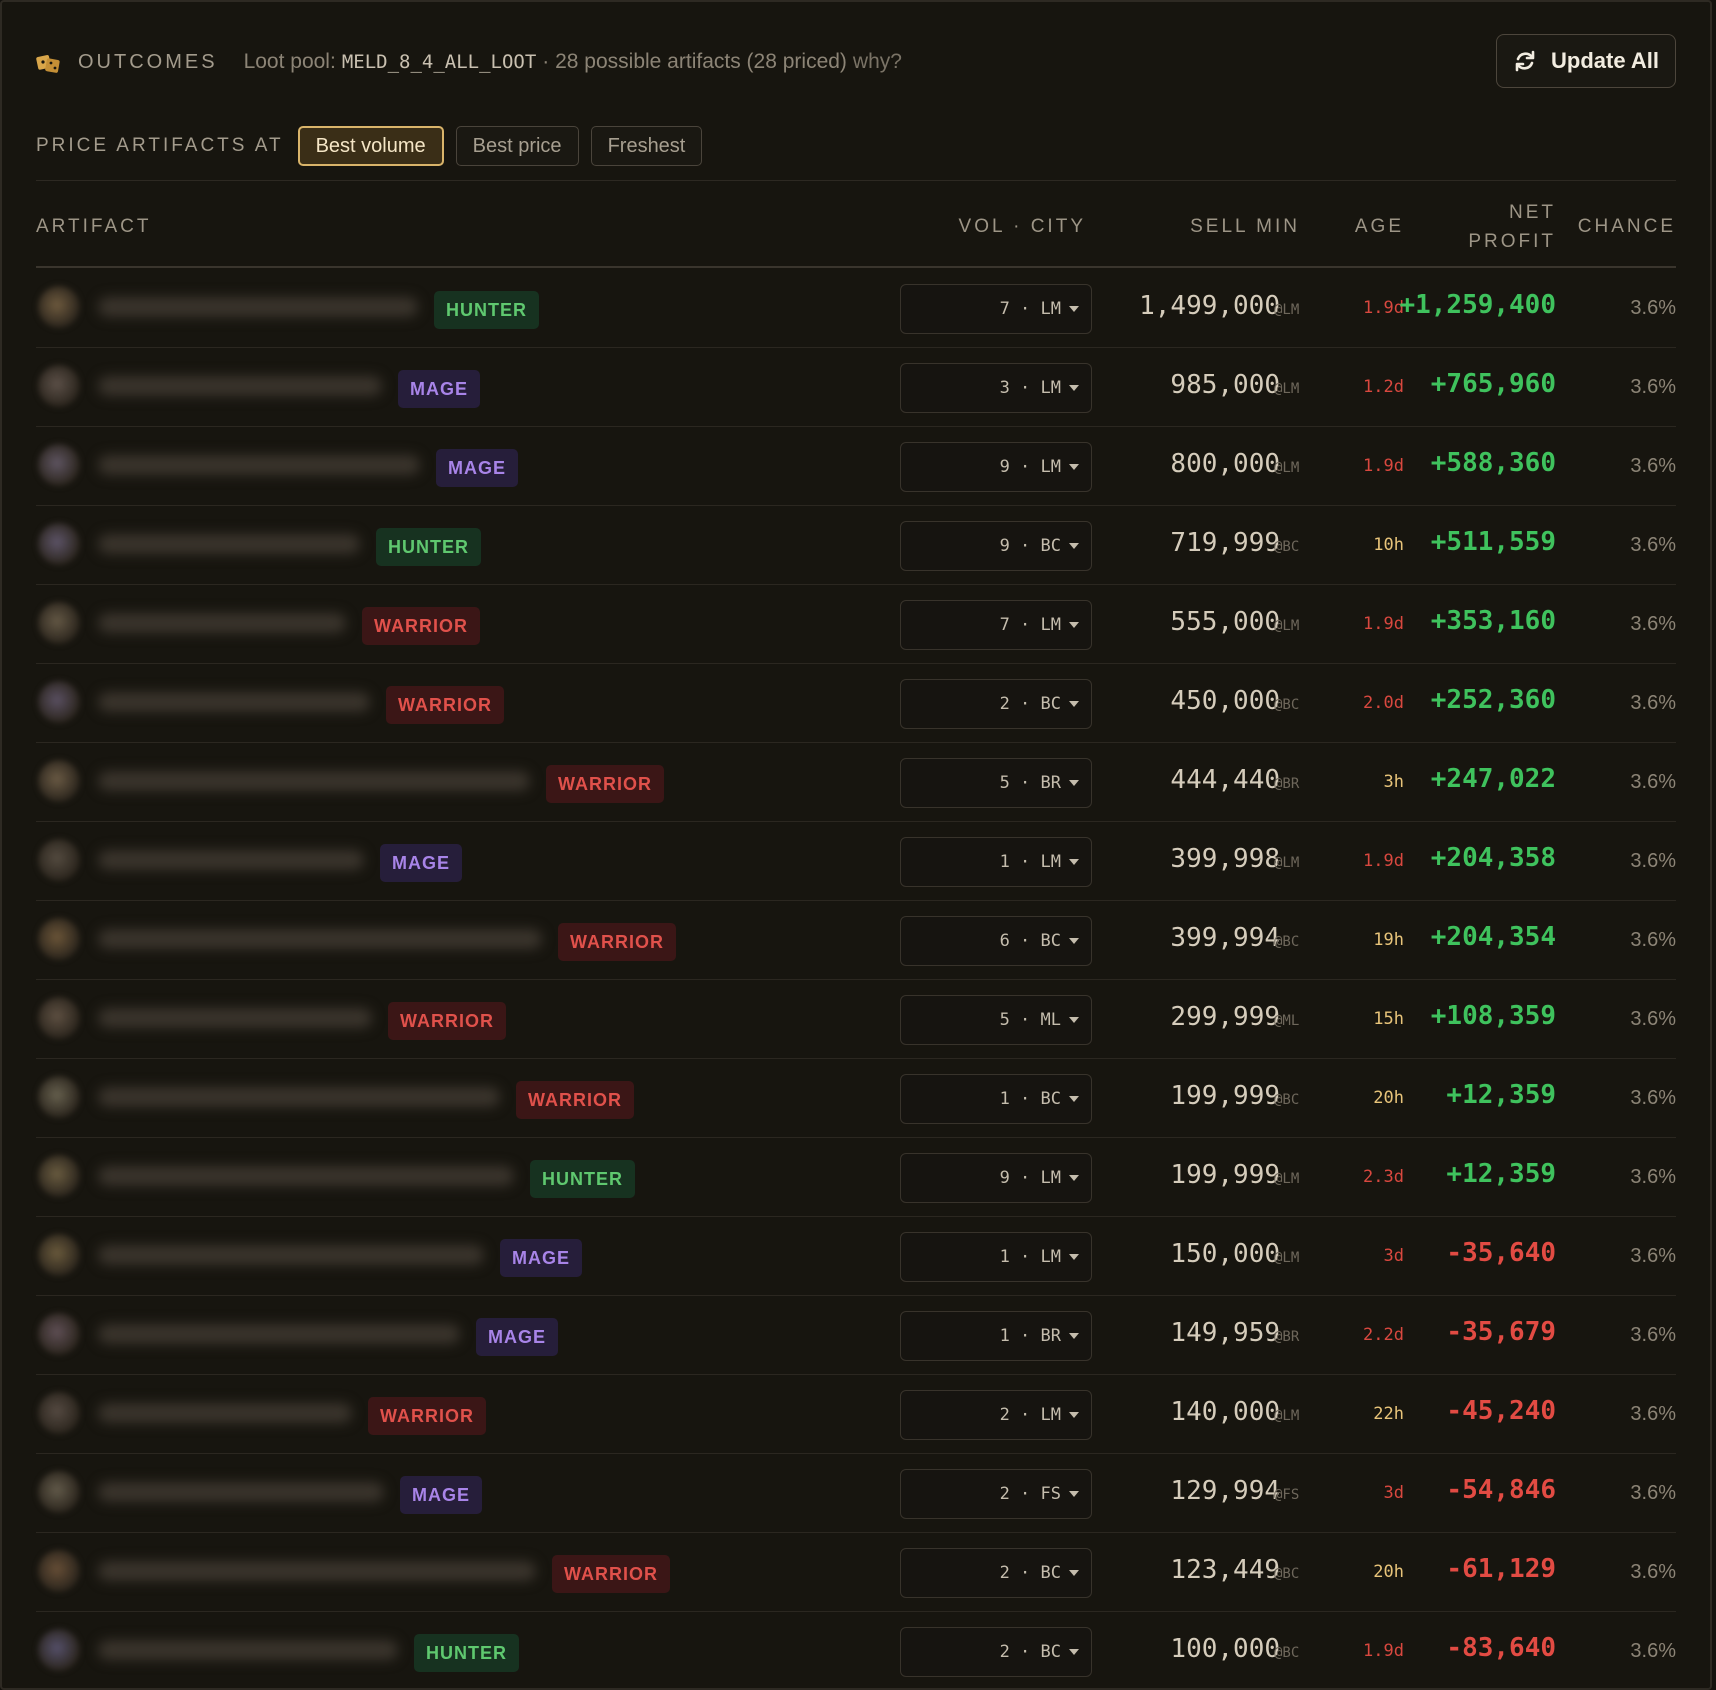  I want to click on table-row: HUNTER 9 · LM 199,999 @LM 2.3d +12,359 3.6%, so click(856, 1177).